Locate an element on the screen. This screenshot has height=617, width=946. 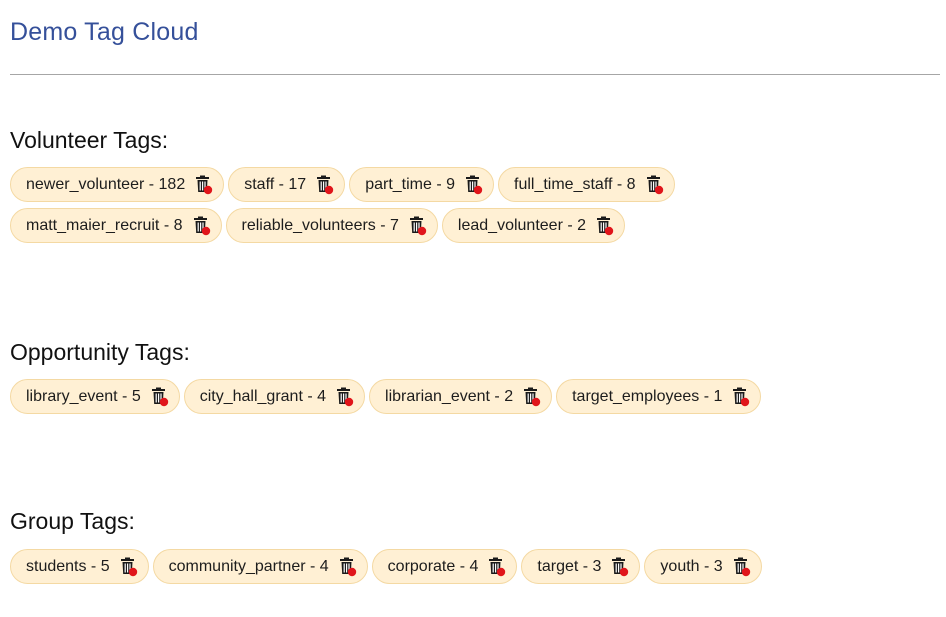
tag-label: lead_volunteer - 2 is located at coordinates (522, 225).